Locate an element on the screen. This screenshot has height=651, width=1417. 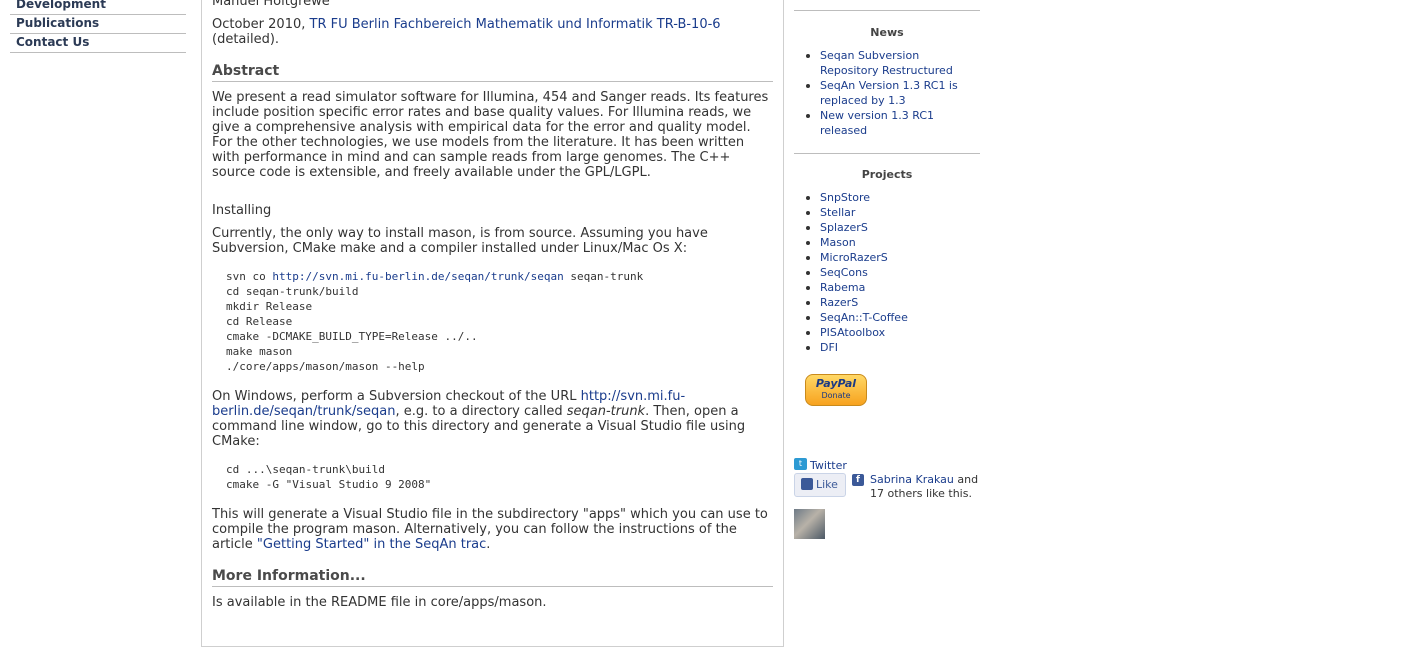
news-title: News is located at coordinates (887, 32).